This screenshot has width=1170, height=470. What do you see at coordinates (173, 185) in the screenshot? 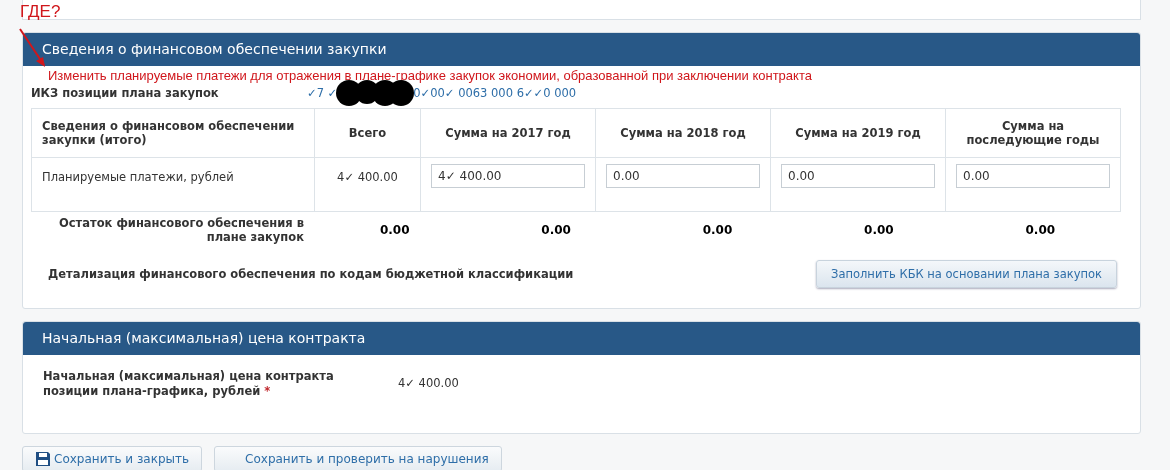
I see `table-cell: Планируемые платежи, рублей` at bounding box center [173, 185].